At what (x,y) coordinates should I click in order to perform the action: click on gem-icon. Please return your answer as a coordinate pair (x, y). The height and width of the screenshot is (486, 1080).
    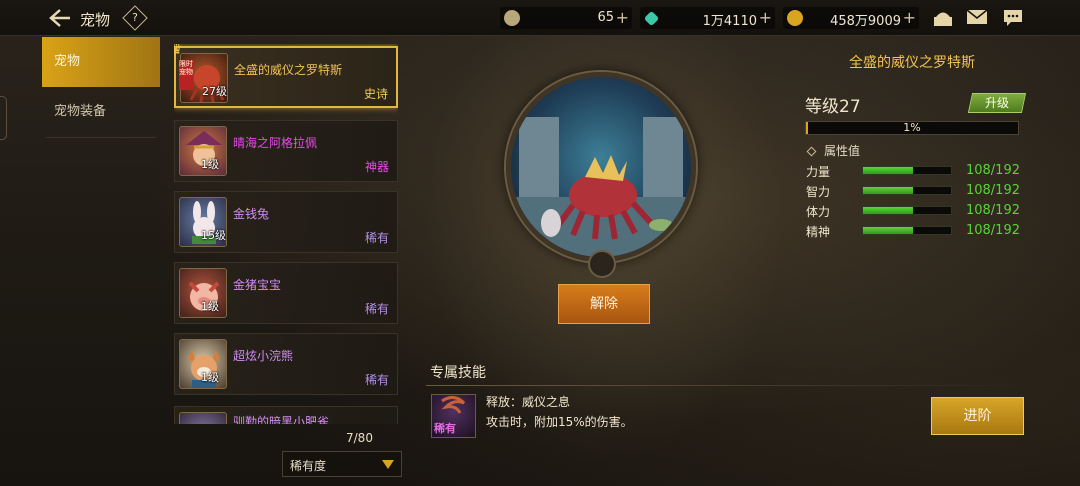
    Looking at the image, I should click on (651, 18).